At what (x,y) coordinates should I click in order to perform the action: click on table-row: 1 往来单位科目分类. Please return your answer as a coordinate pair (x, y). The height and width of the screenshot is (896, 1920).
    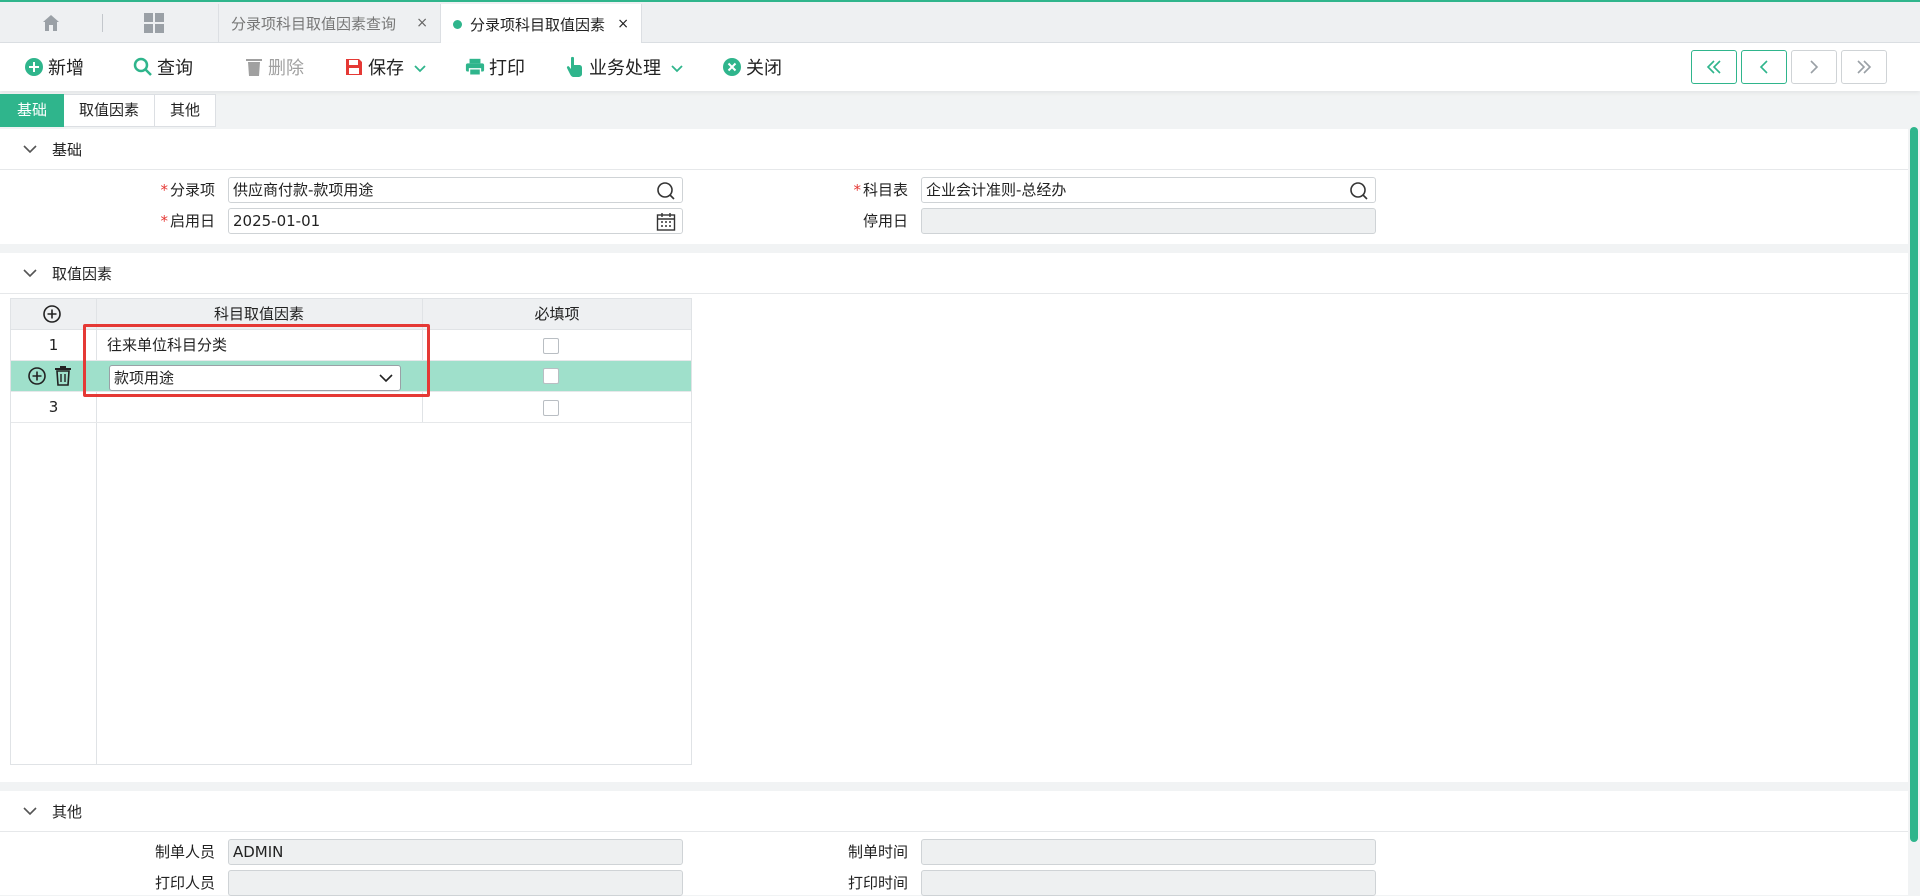
    Looking at the image, I should click on (351, 345).